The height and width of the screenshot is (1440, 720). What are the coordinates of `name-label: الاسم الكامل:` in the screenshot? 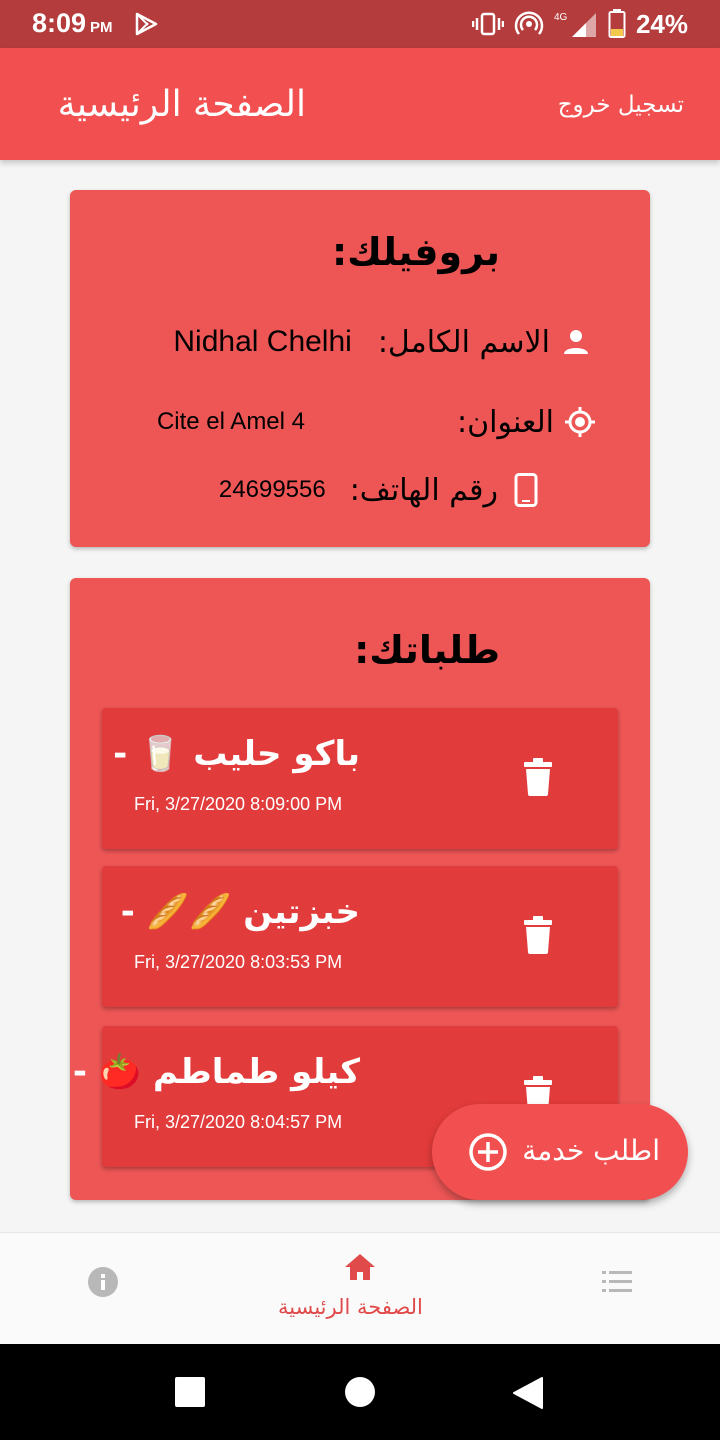 It's located at (463, 342).